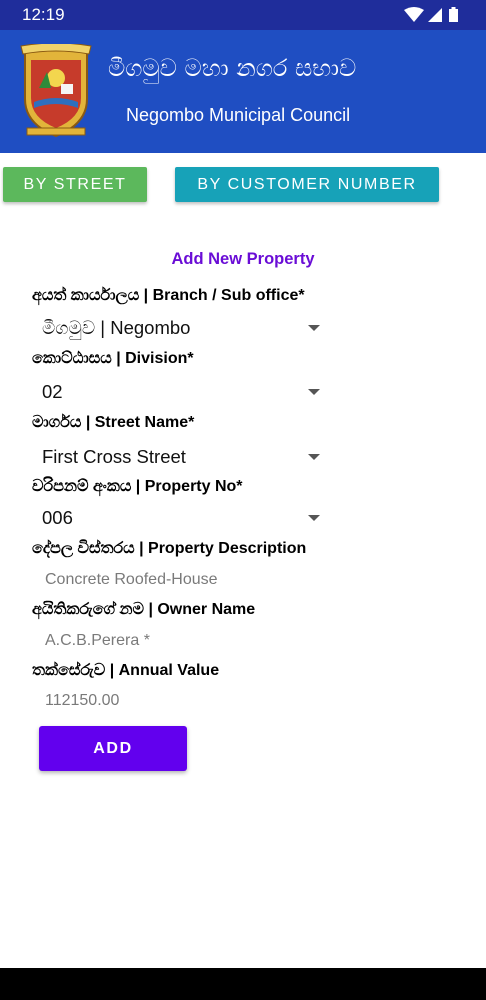  I want to click on property-no-dropdown: 006, so click(182, 519).